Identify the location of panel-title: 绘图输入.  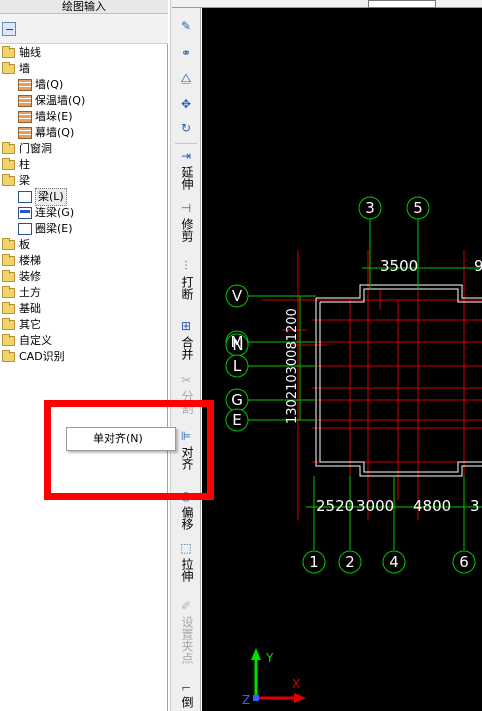
(84, 7).